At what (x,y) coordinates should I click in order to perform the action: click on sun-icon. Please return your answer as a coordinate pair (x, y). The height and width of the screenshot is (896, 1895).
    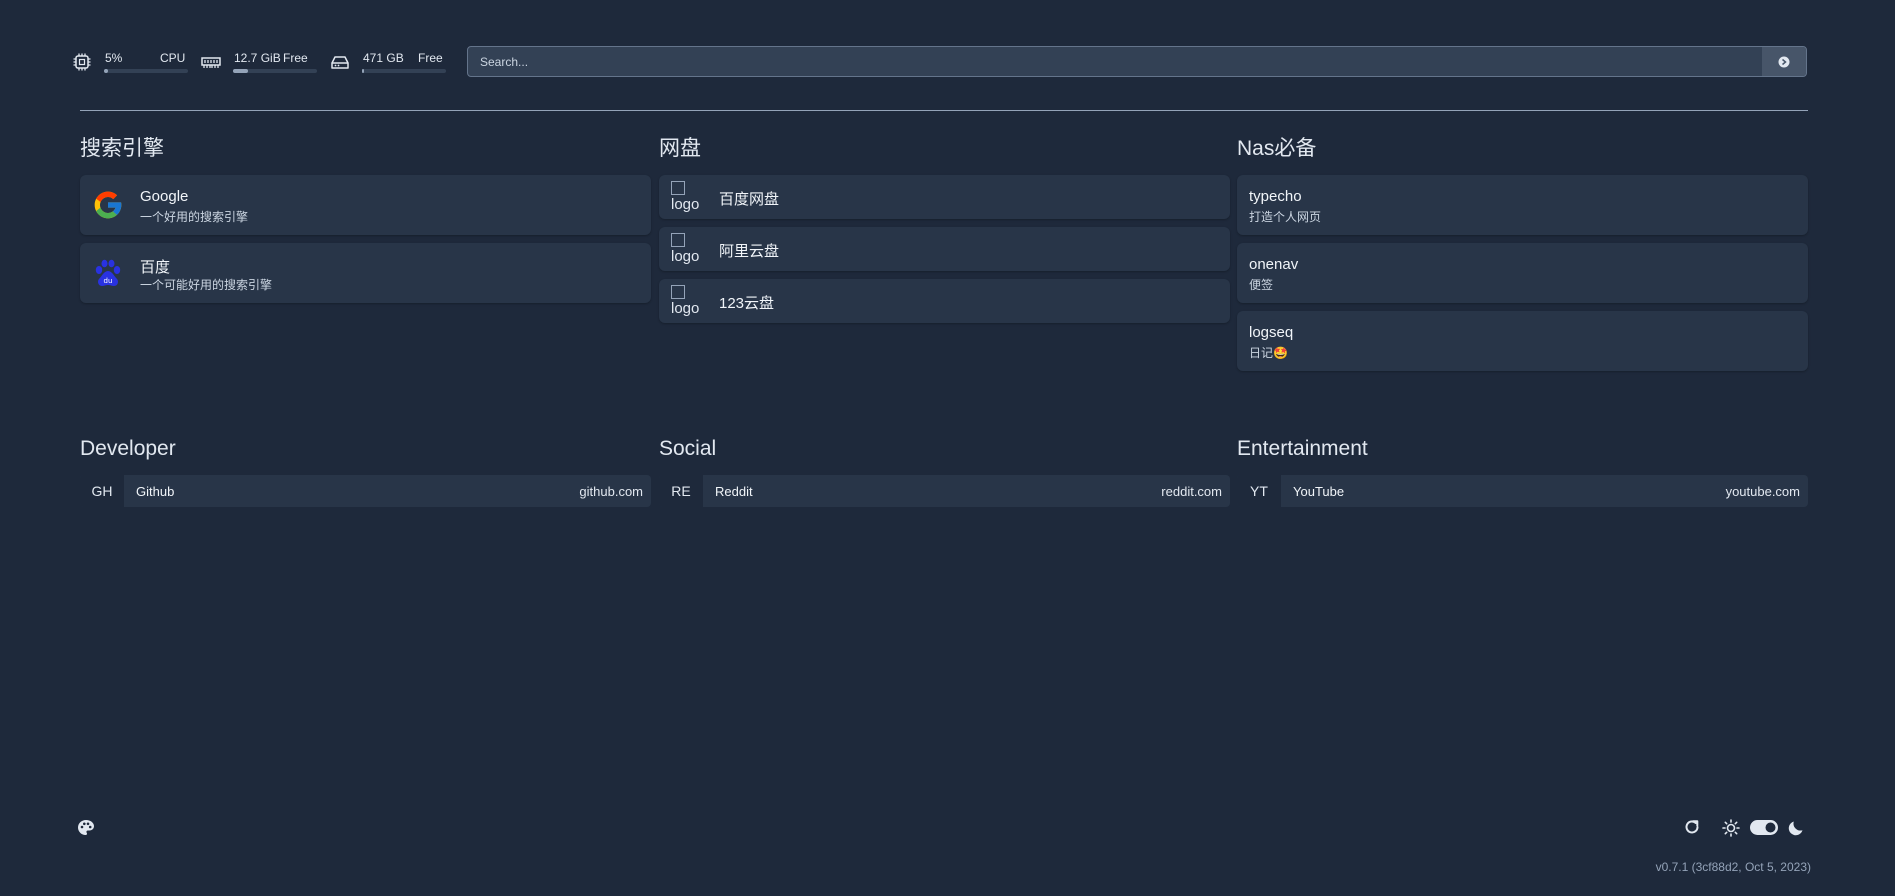
    Looking at the image, I should click on (1731, 830).